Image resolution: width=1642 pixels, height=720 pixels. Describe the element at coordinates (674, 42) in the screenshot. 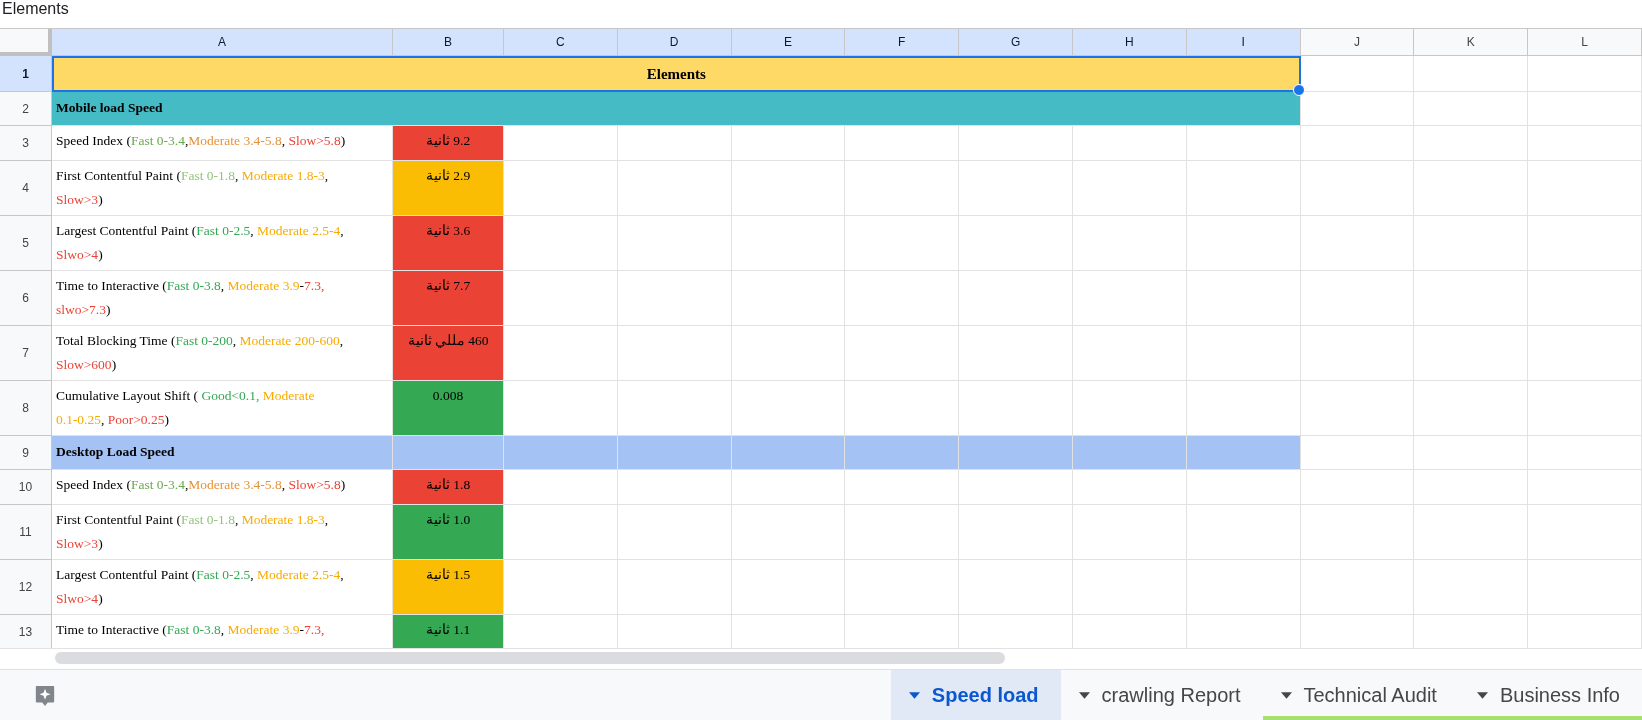

I see `column-header: D` at that location.